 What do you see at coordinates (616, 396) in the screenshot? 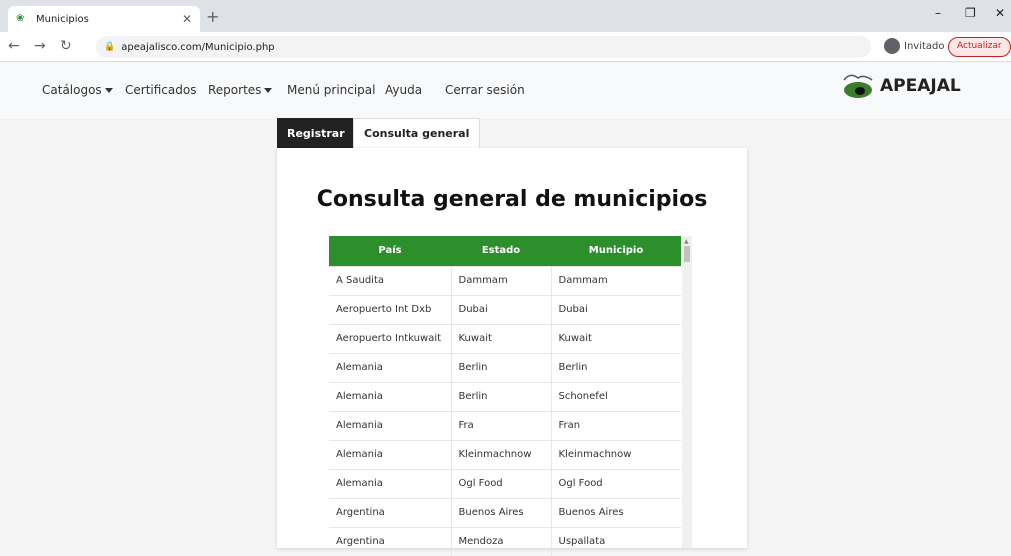
I see `cell-municipio: Schonefel` at bounding box center [616, 396].